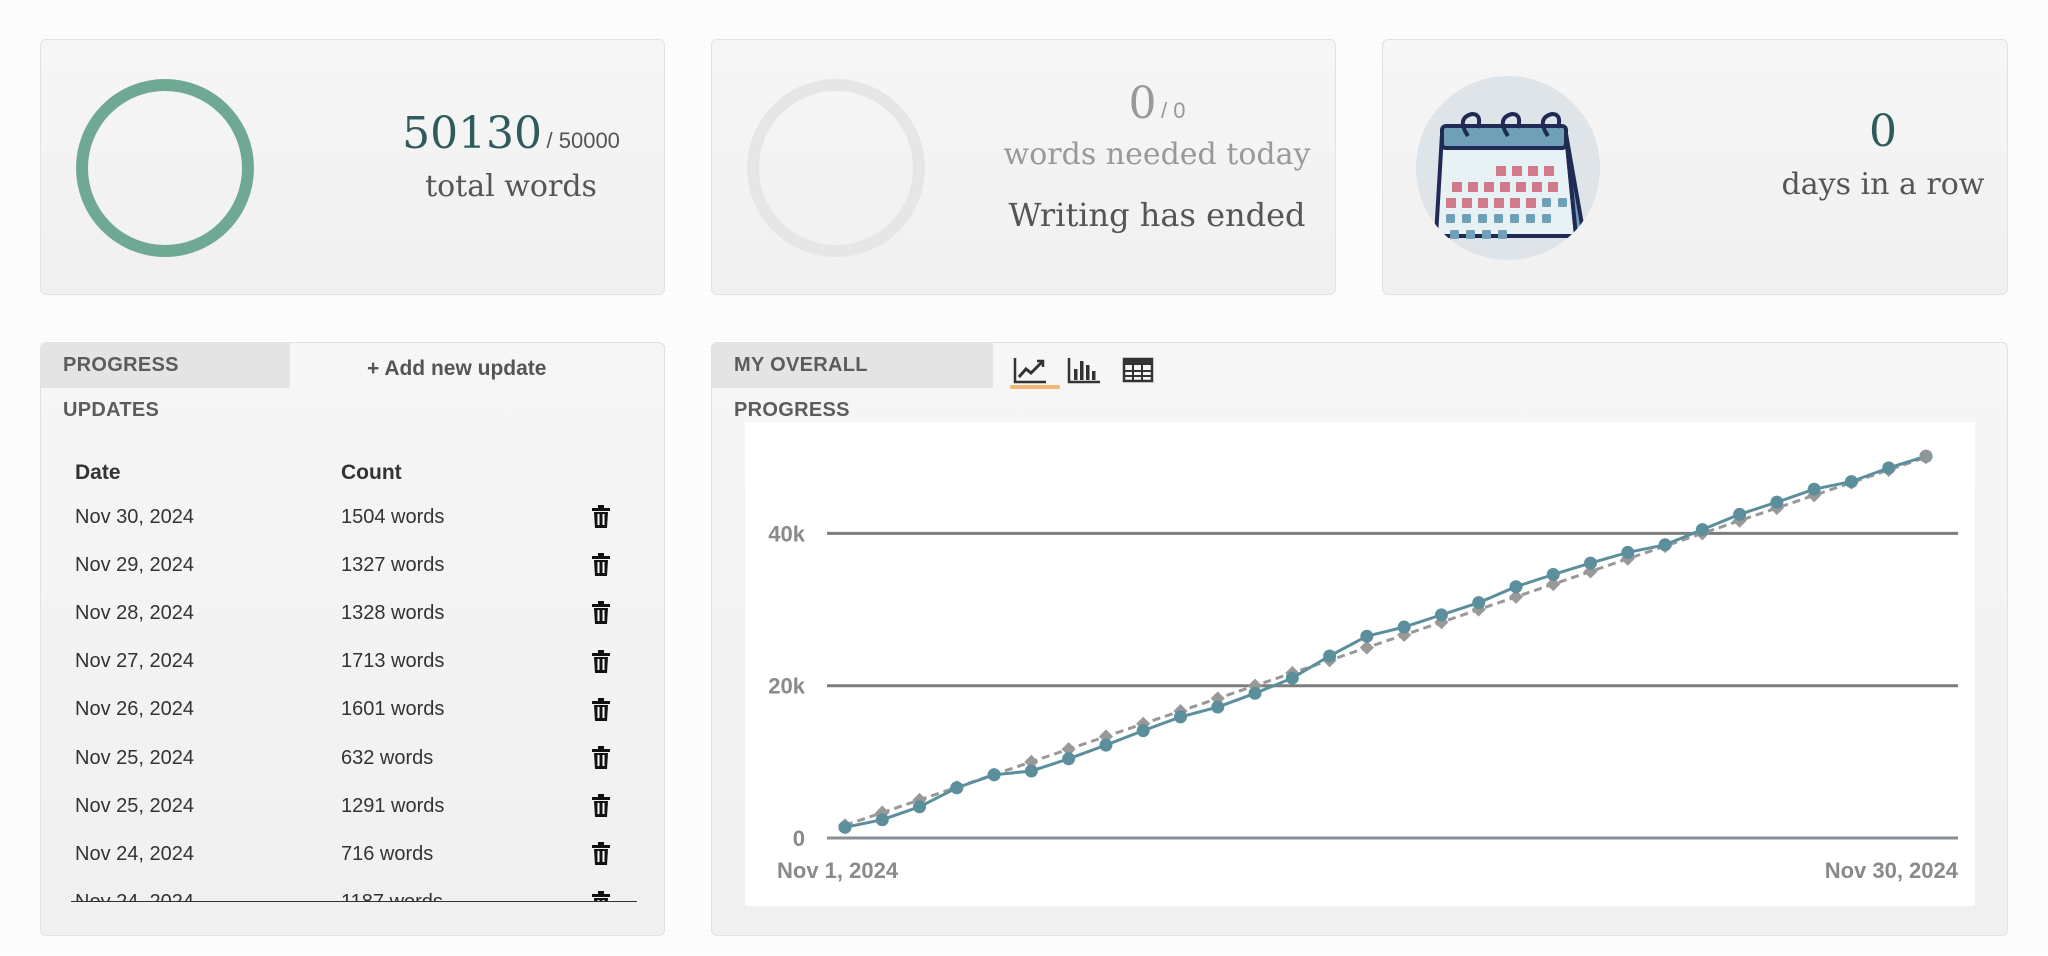 This screenshot has height=956, width=2048. I want to click on row-date: Nov 26, 2024, so click(134, 709).